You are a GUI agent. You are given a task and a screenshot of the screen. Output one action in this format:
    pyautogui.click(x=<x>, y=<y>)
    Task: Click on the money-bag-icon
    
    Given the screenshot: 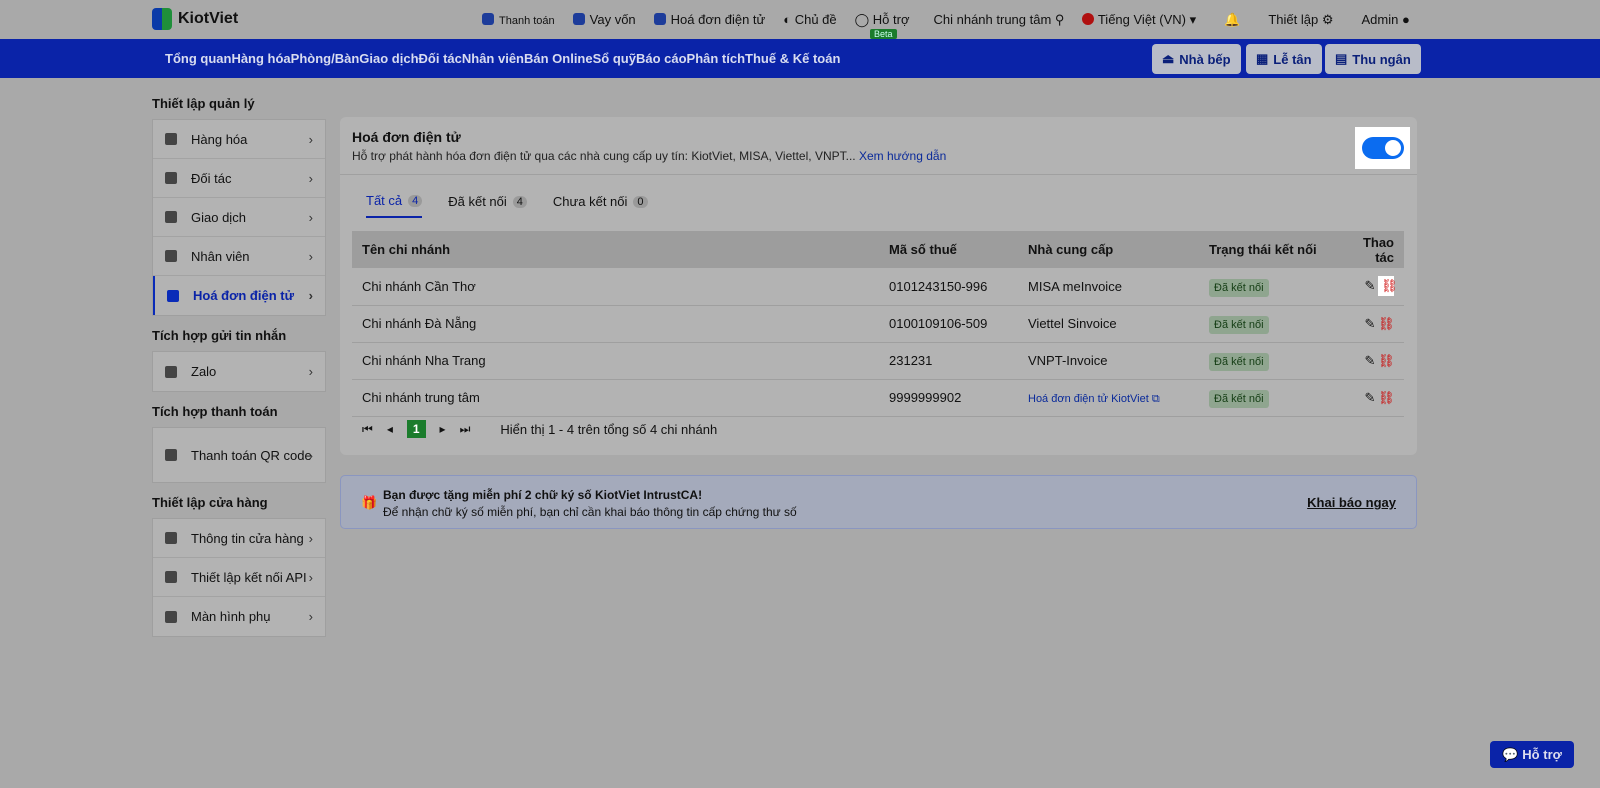 What is the action you would take?
    pyautogui.click(x=578, y=19)
    